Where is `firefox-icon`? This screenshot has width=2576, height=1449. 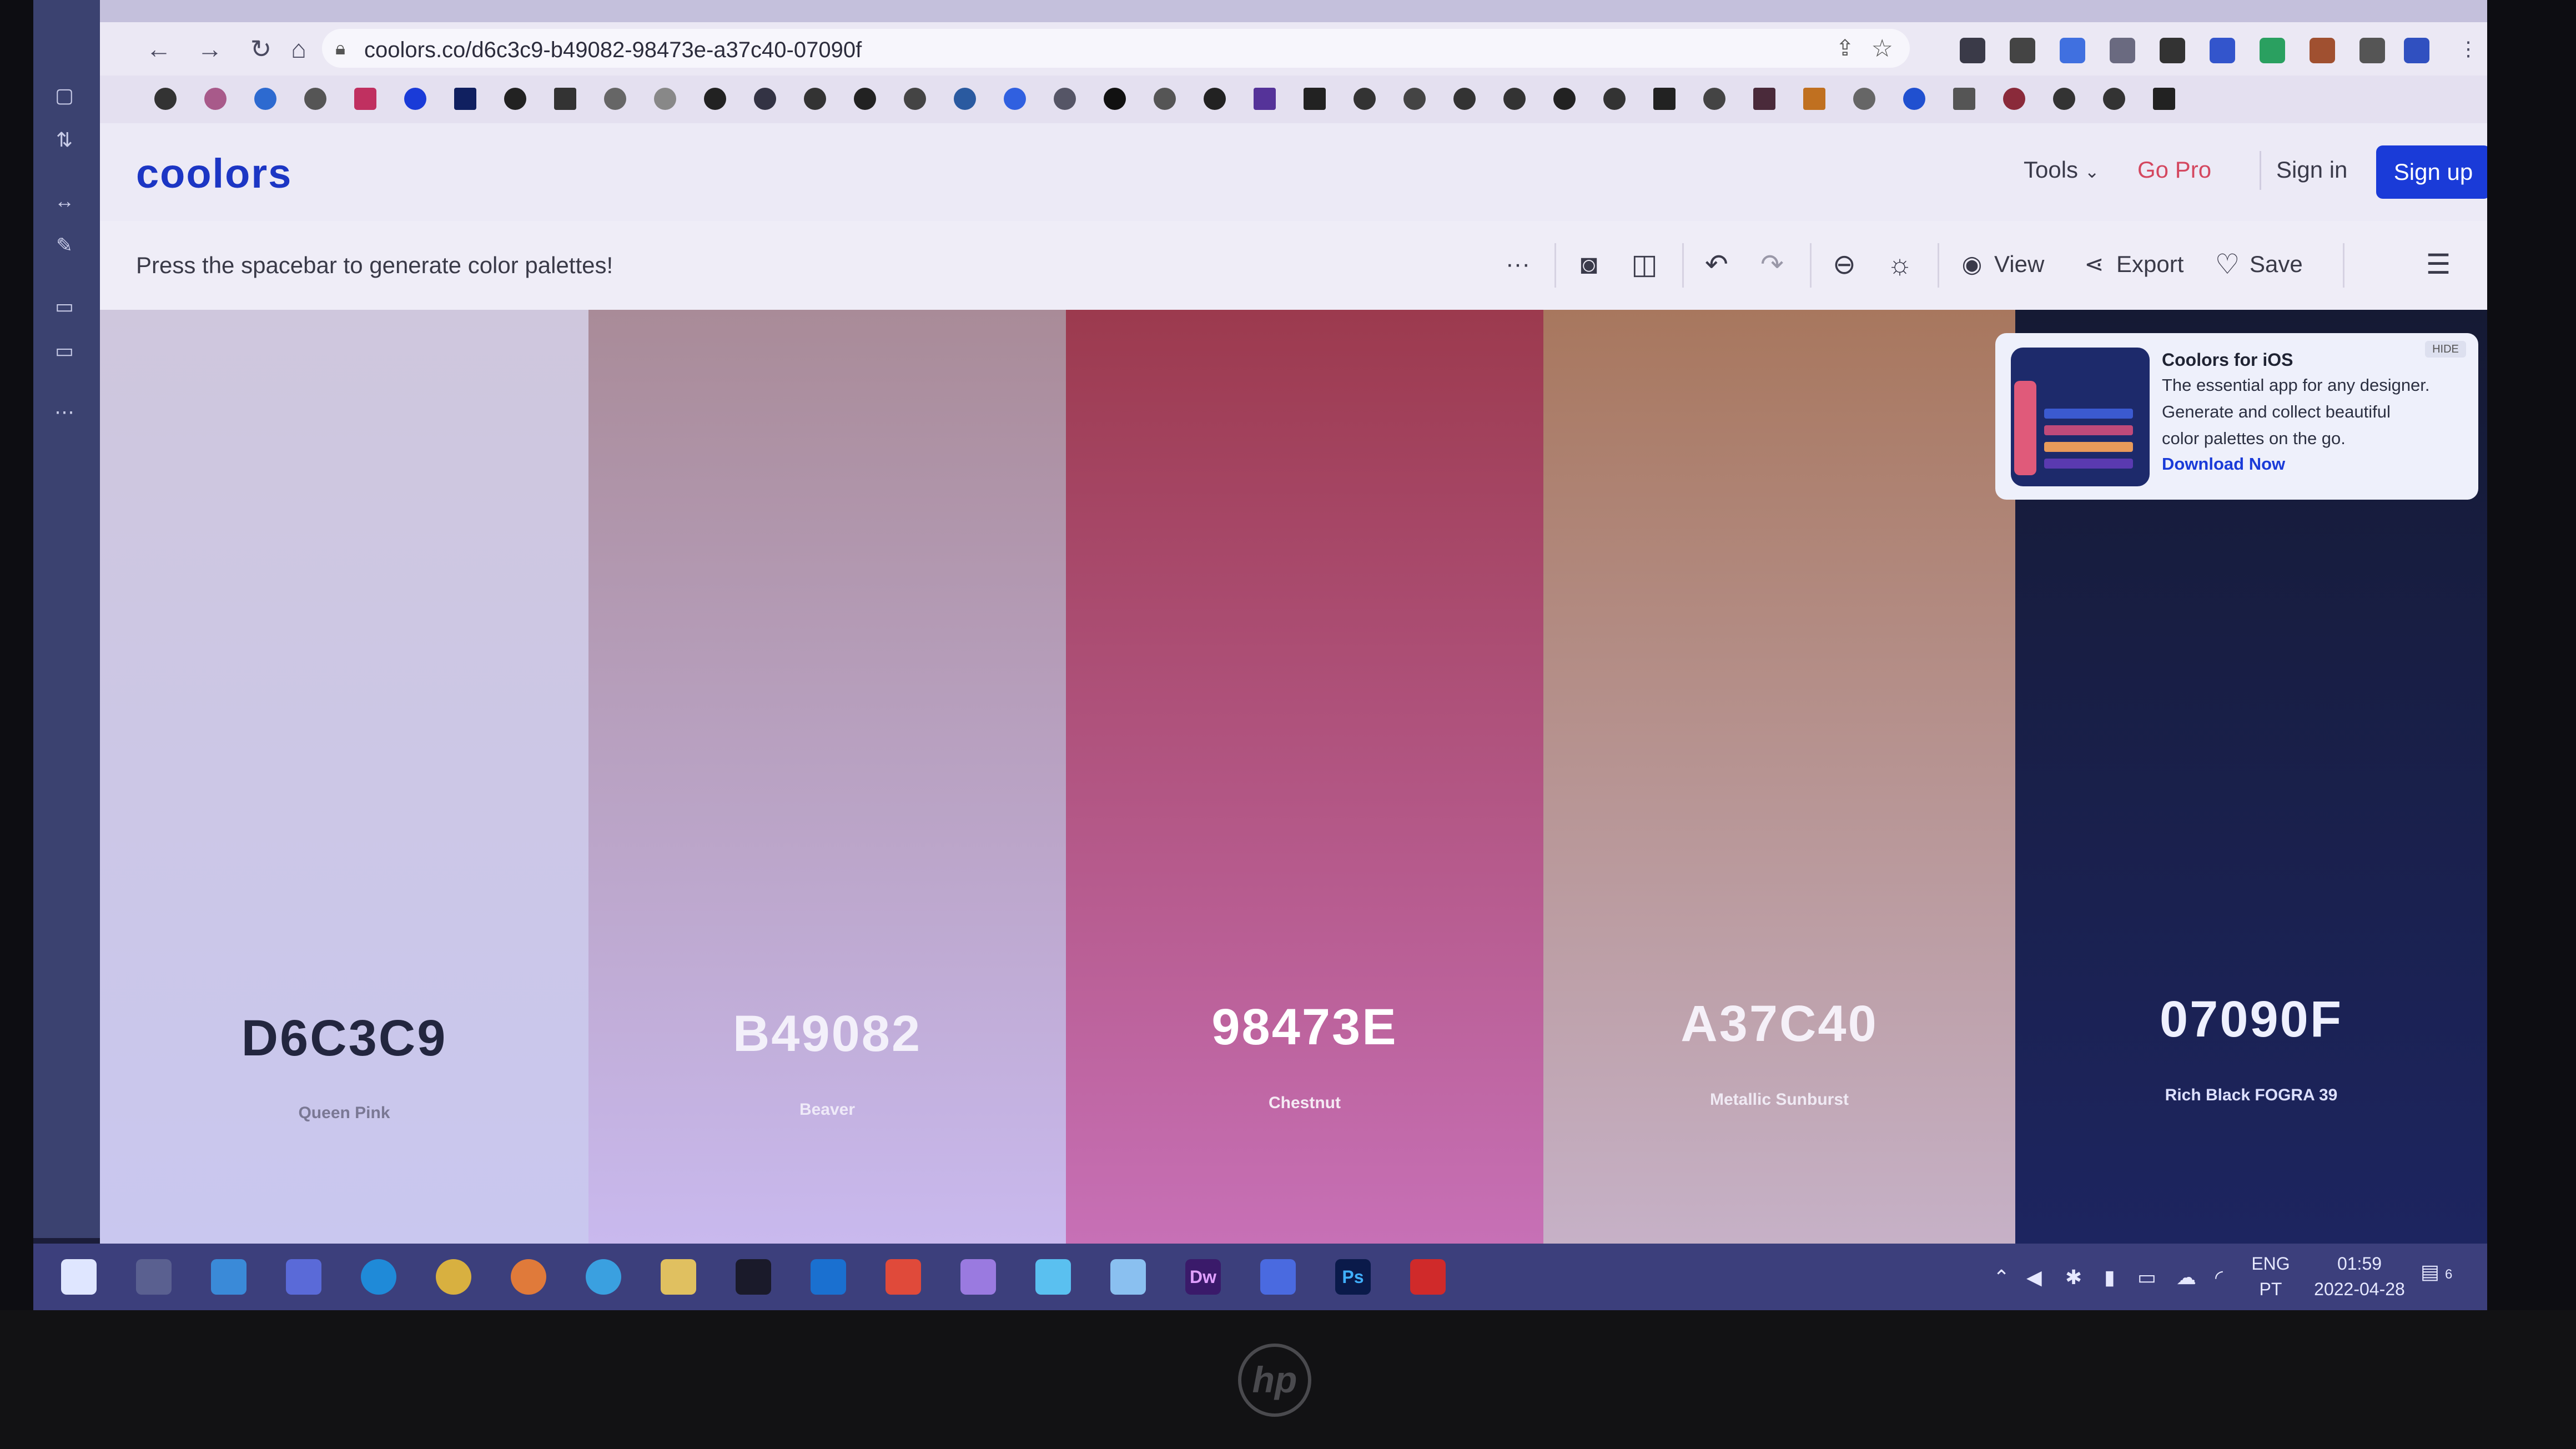
firefox-icon is located at coordinates (528, 1277).